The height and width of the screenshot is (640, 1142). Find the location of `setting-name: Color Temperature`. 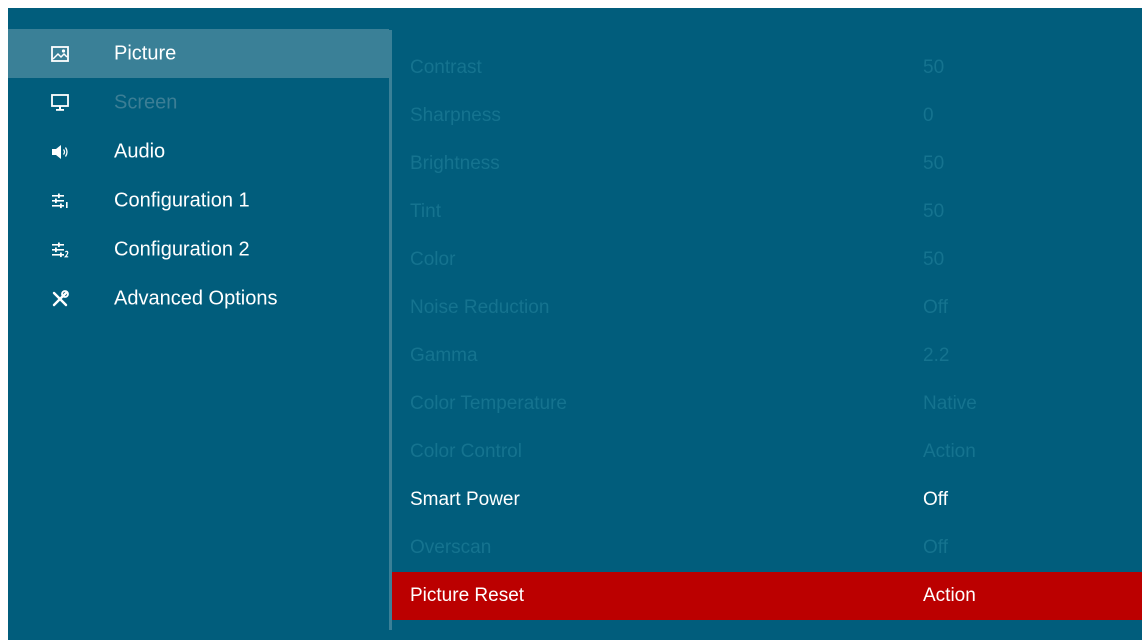

setting-name: Color Temperature is located at coordinates (489, 403).